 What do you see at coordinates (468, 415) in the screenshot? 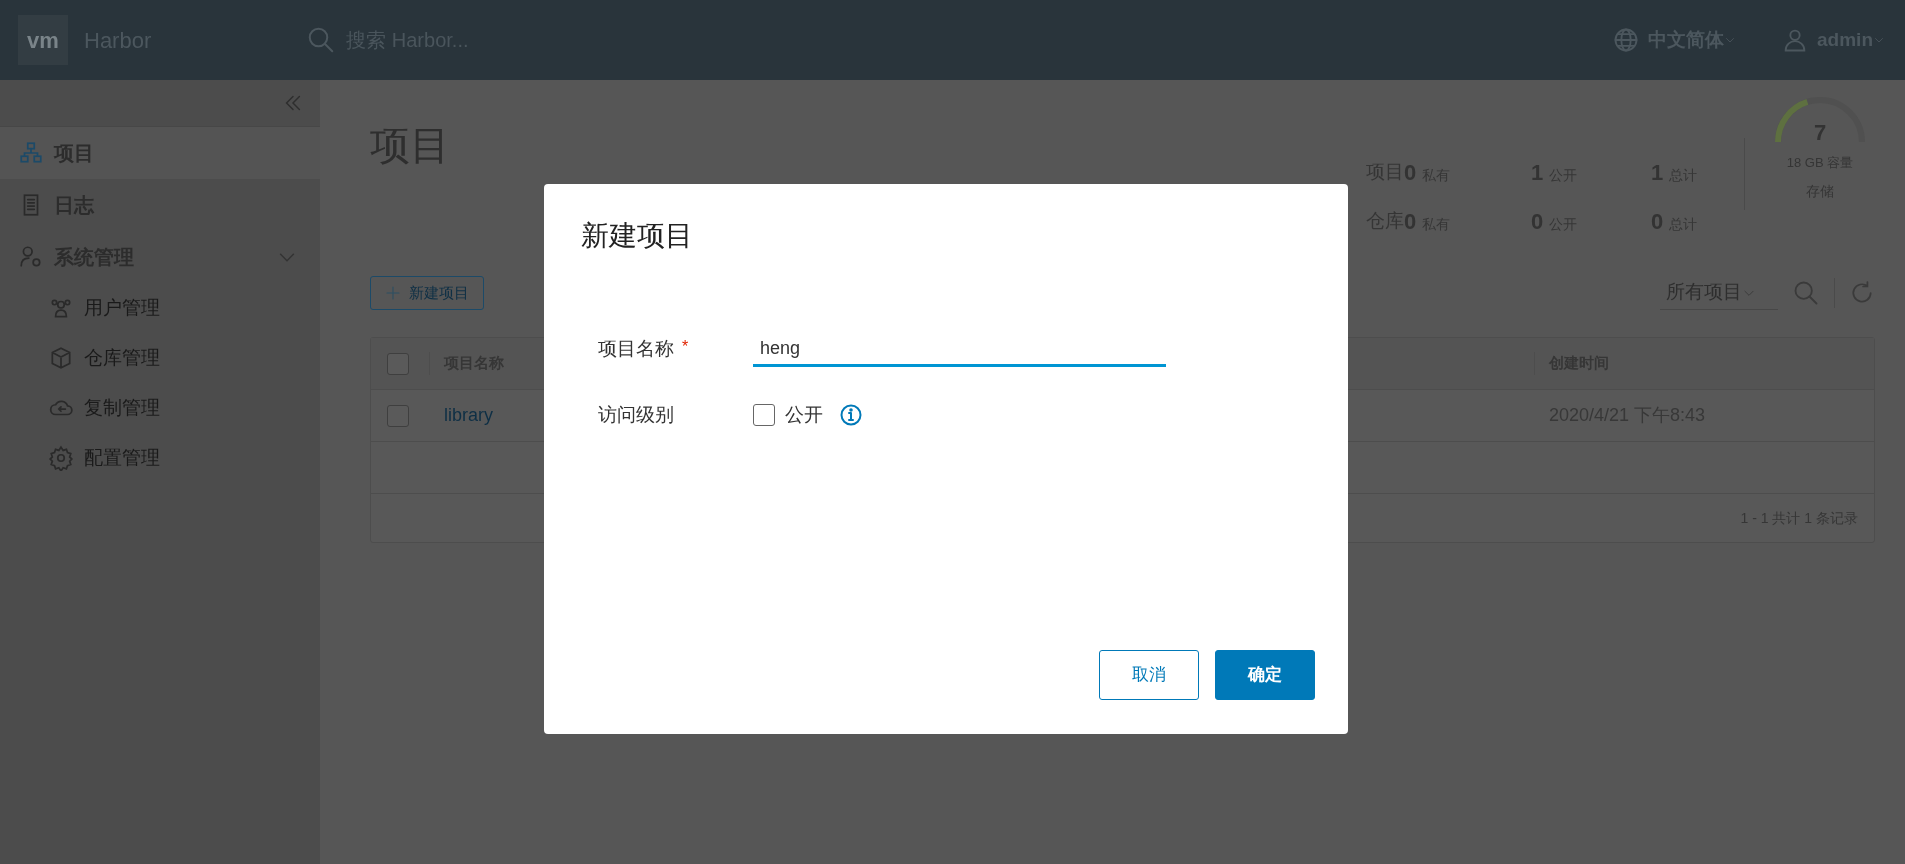
I see `project-link: library` at bounding box center [468, 415].